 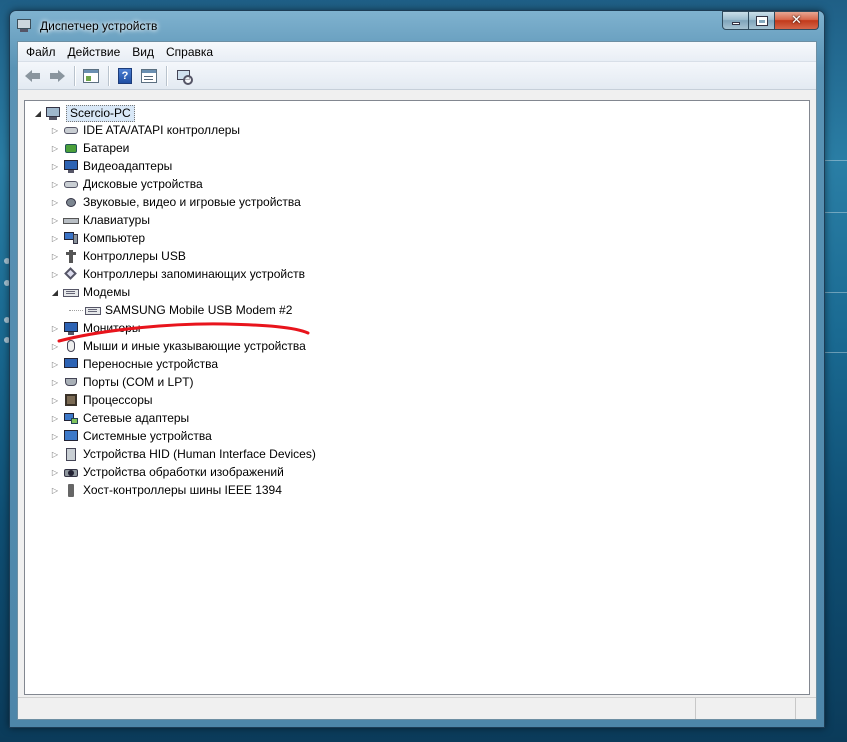 What do you see at coordinates (417, 184) in the screenshot?
I see `tree-node-disk-drives: ▷ Дисковые устройства` at bounding box center [417, 184].